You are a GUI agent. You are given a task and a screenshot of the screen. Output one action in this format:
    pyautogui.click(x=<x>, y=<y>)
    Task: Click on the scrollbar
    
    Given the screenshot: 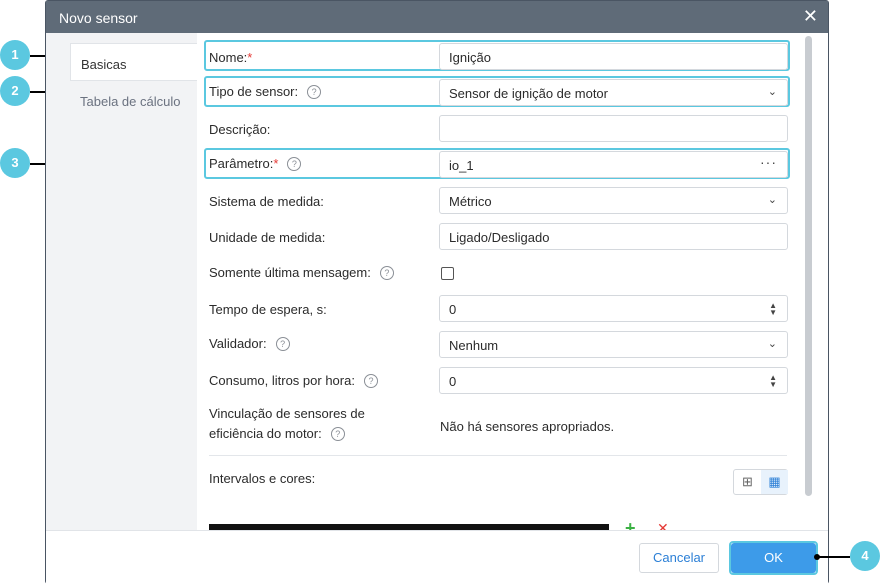 What is the action you would take?
    pyautogui.click(x=808, y=281)
    